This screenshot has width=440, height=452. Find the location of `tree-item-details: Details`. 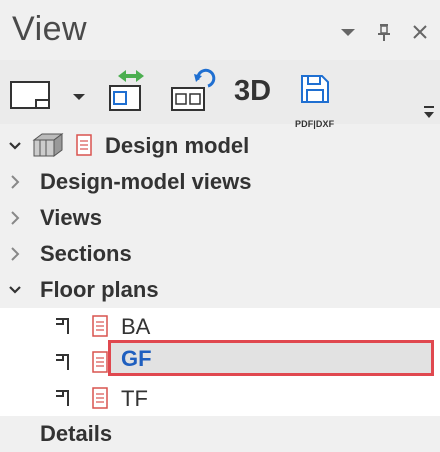

tree-item-details: Details is located at coordinates (220, 434).